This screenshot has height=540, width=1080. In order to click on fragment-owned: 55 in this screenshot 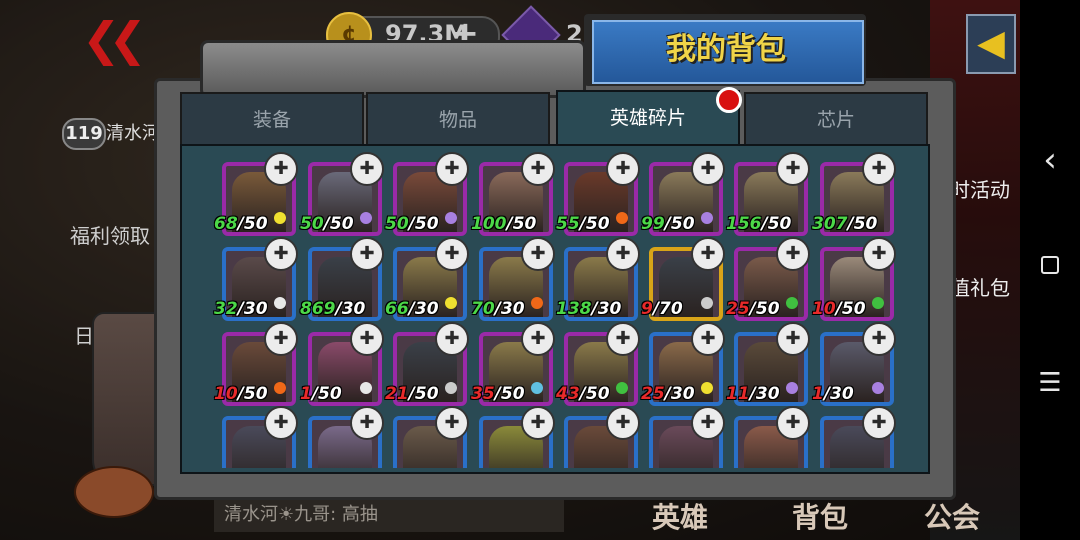, I will do `click(568, 224)`.